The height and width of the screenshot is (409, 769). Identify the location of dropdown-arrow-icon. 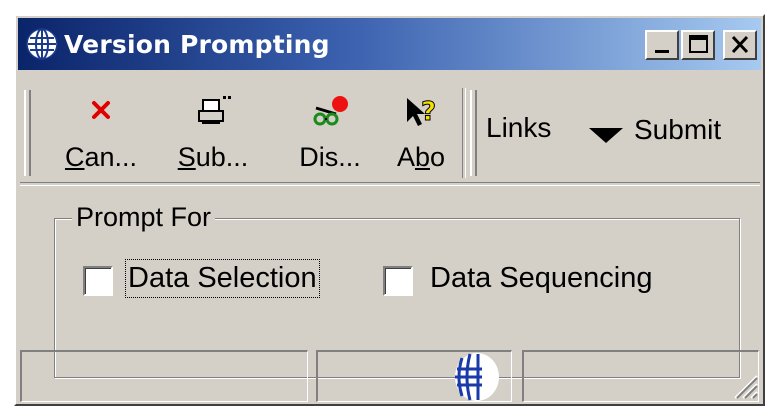
(606, 135).